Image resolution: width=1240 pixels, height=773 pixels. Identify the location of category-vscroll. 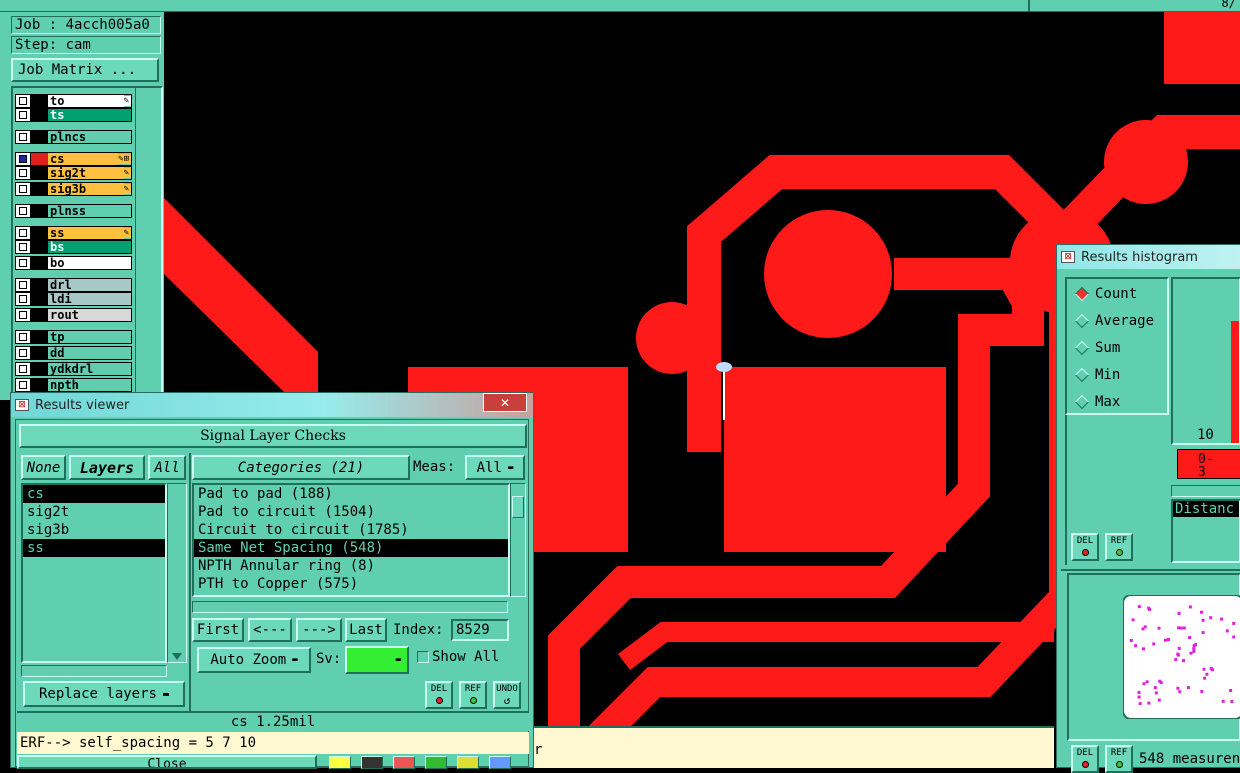
(518, 540).